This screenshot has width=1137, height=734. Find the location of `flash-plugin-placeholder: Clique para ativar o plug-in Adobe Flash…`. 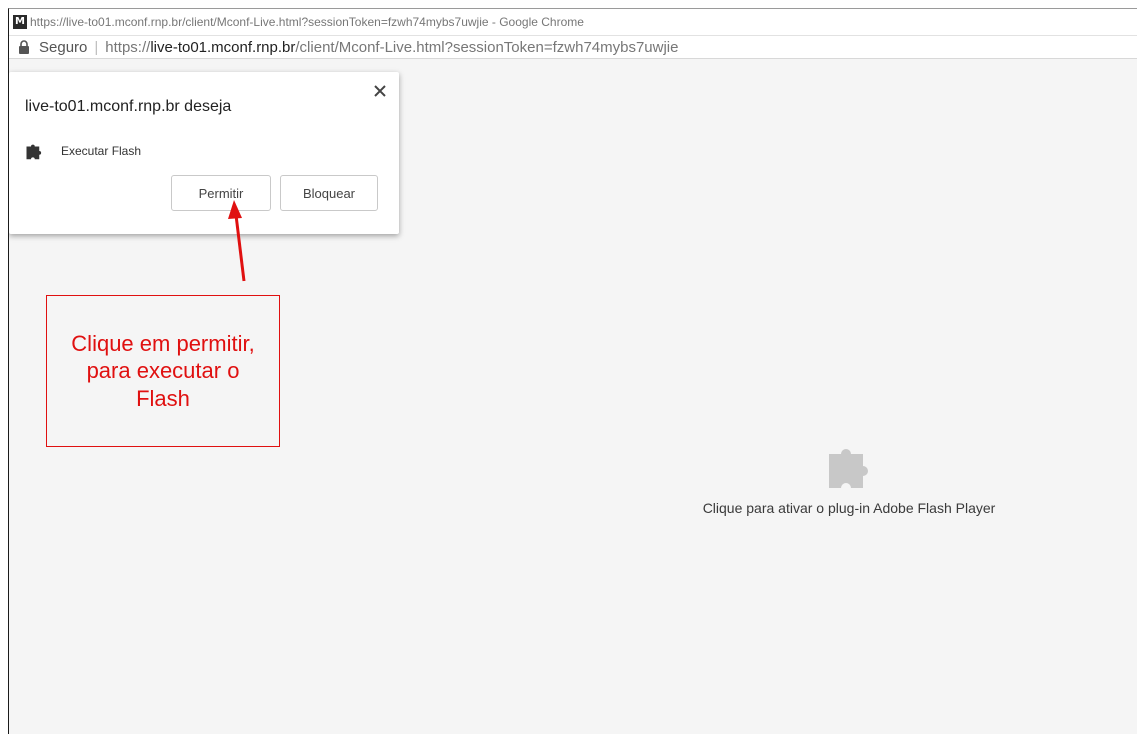

flash-plugin-placeholder: Clique para ativar o plug-in Adobe Flash… is located at coordinates (849, 479).